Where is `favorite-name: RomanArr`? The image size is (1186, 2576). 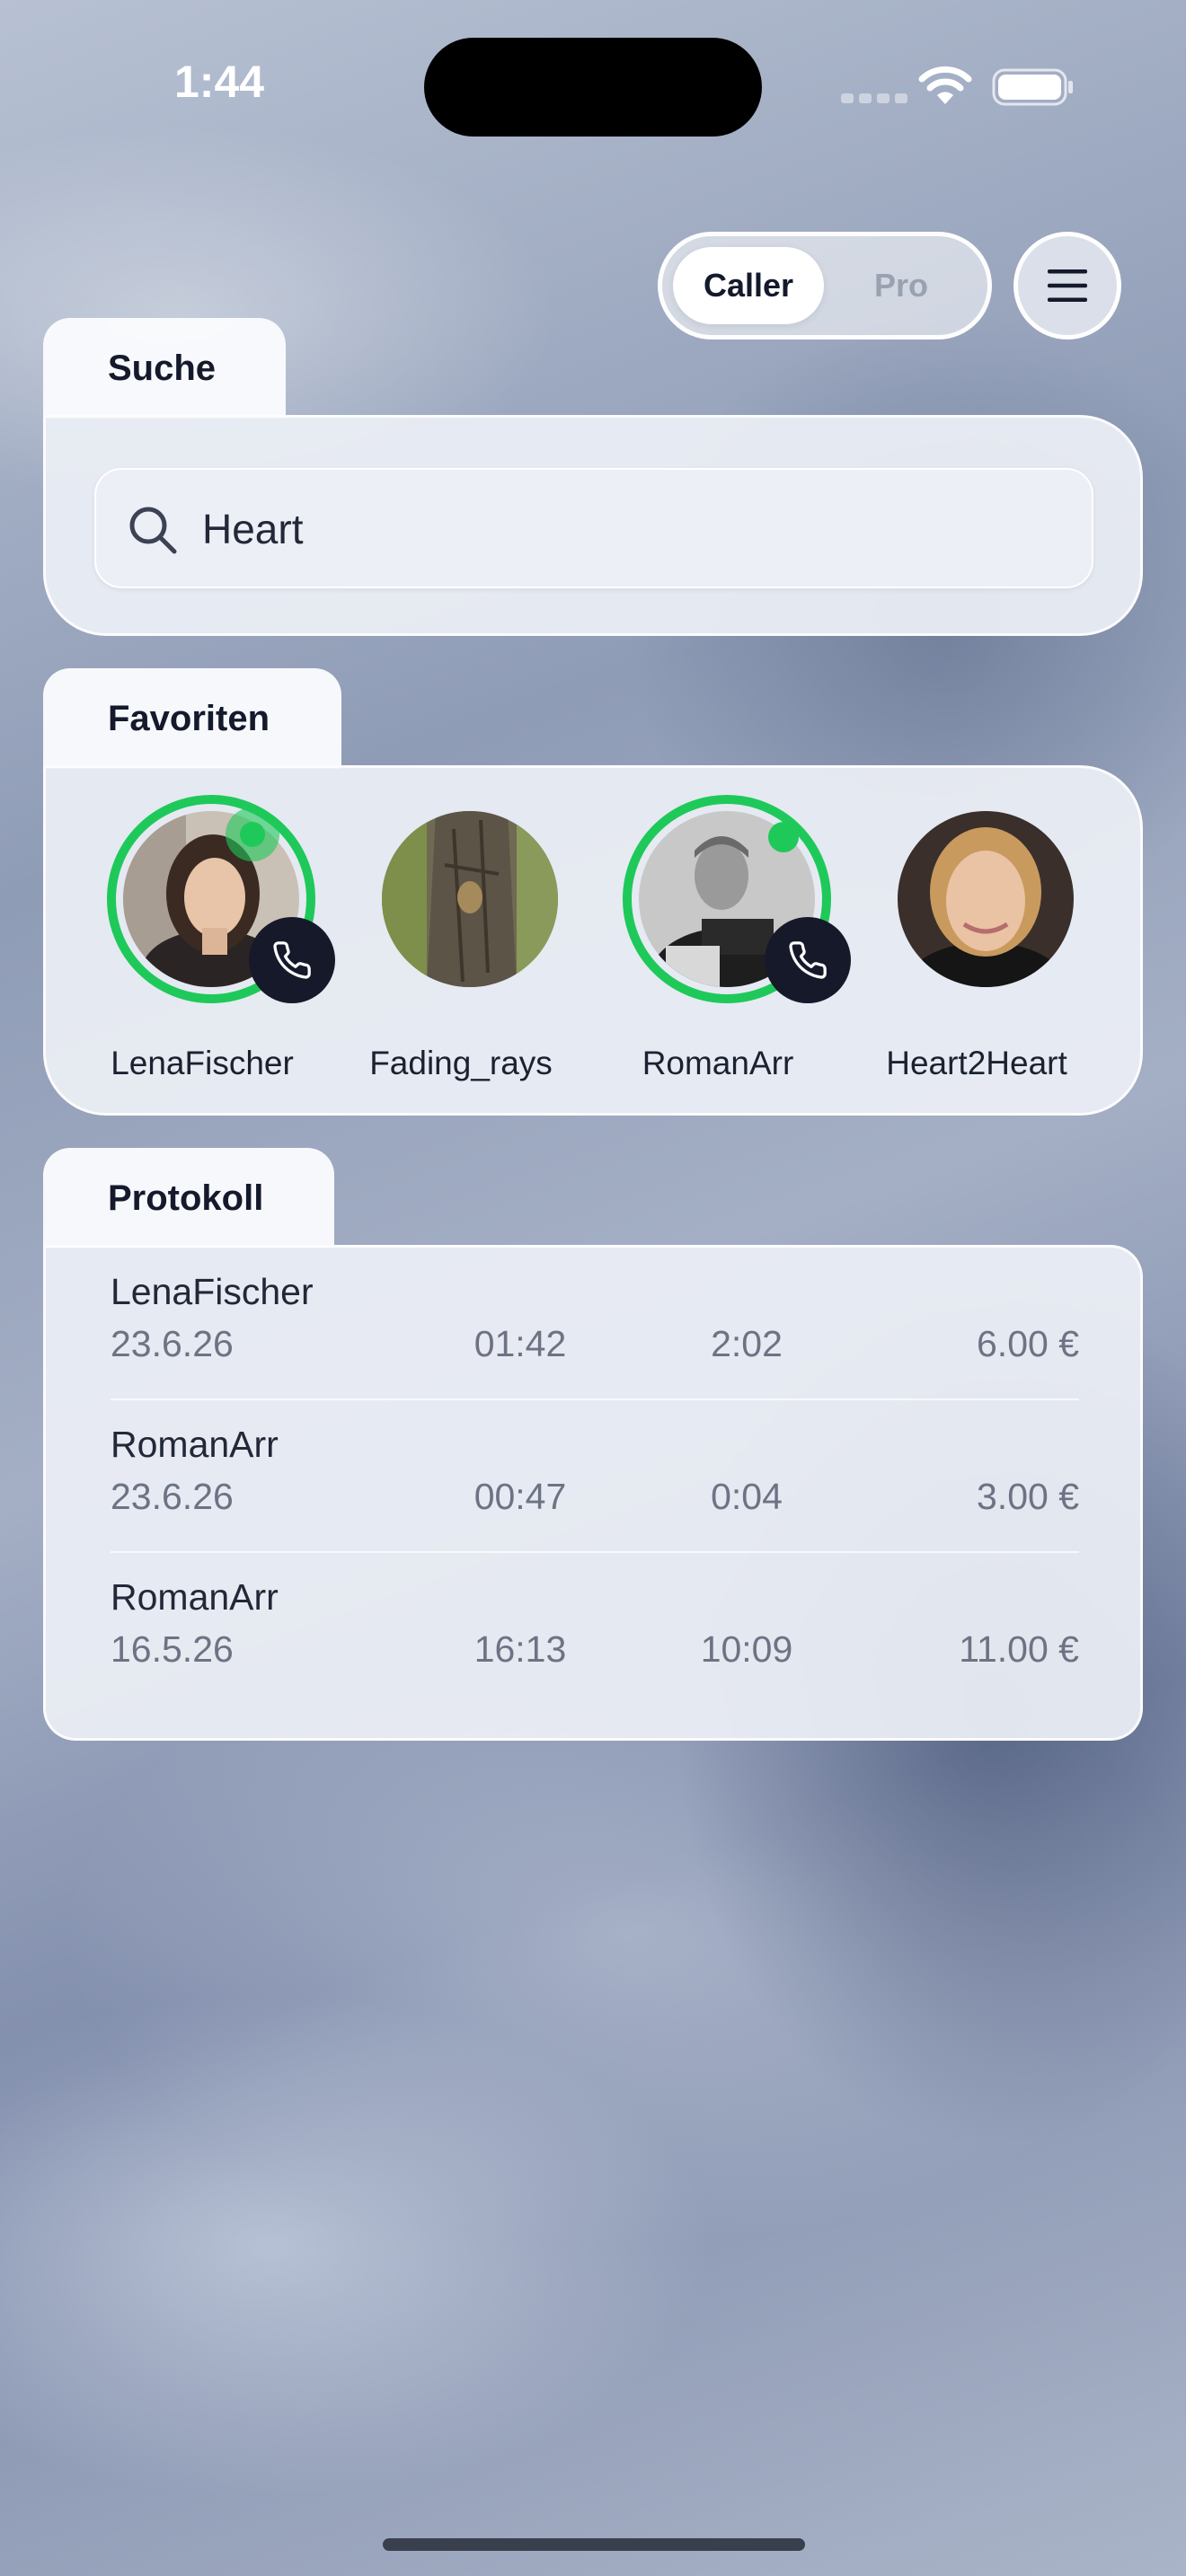
favorite-name: RomanArr is located at coordinates (718, 1063).